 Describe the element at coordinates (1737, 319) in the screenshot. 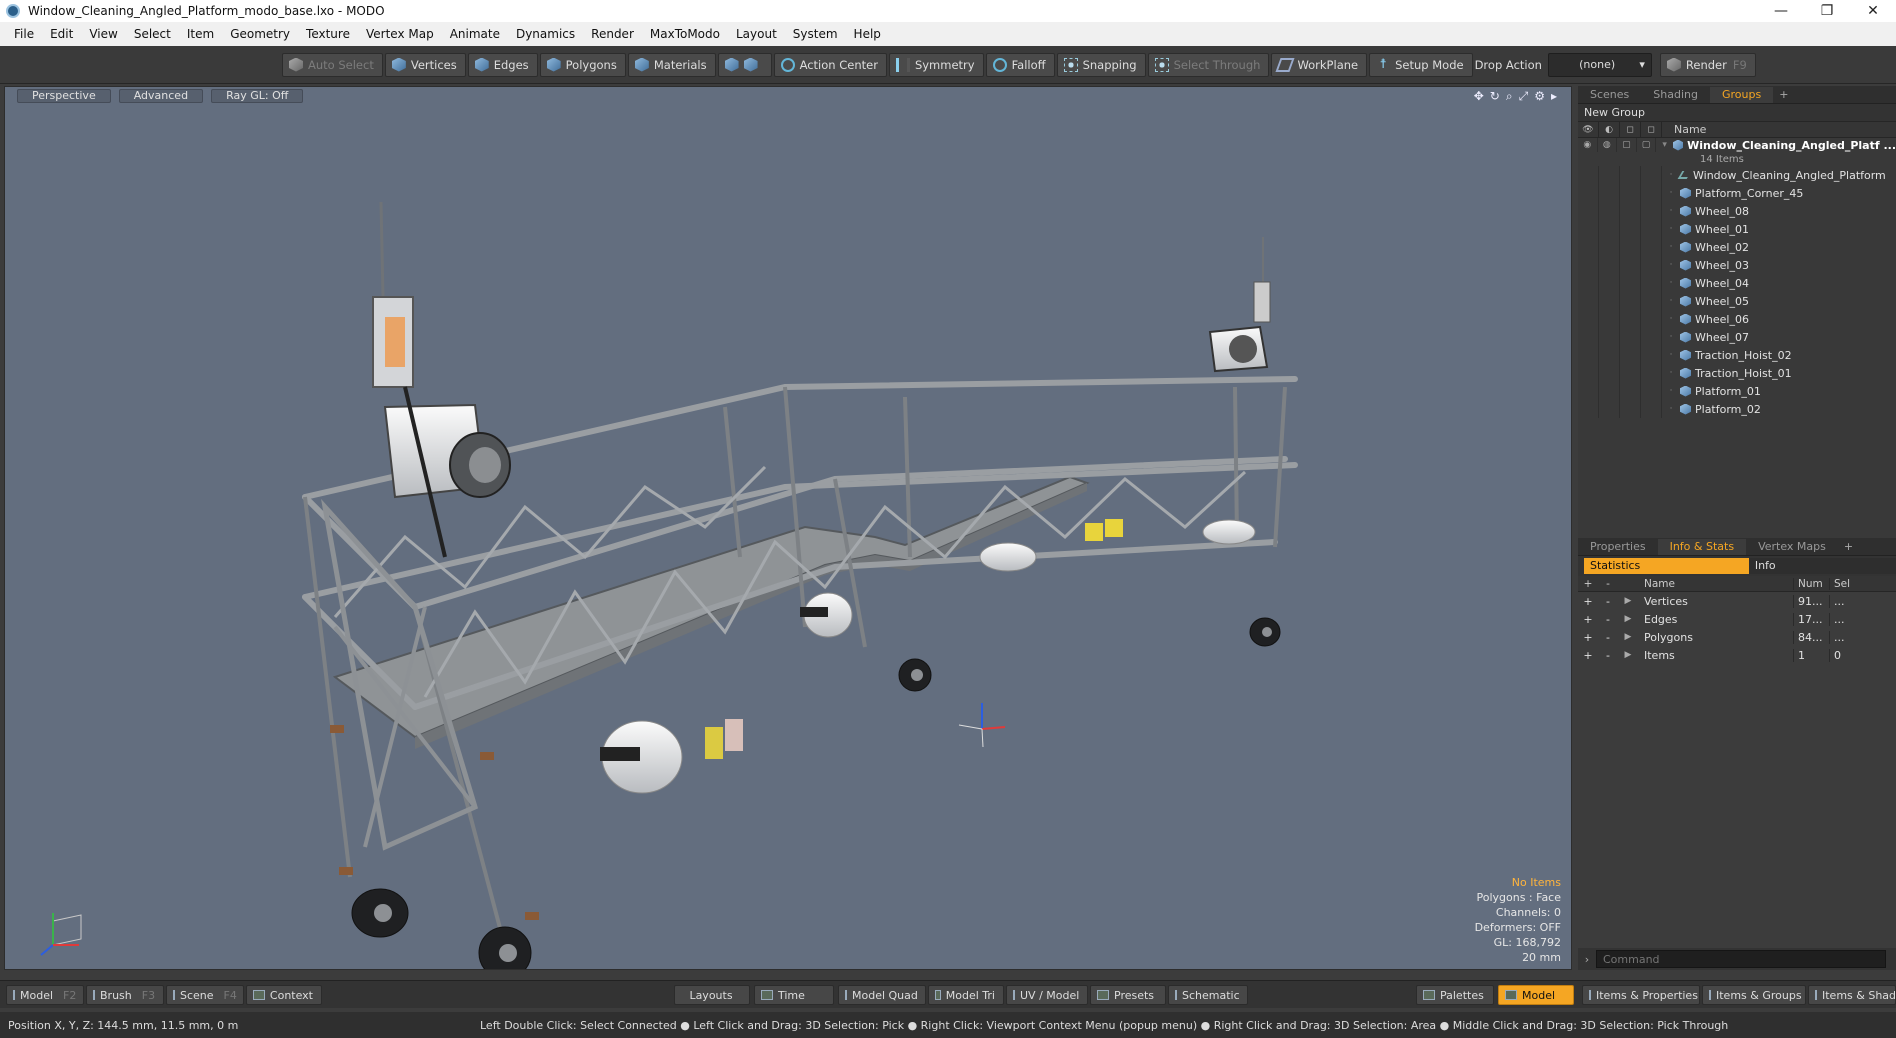

I see `group-item-row: · Wheel_06` at that location.